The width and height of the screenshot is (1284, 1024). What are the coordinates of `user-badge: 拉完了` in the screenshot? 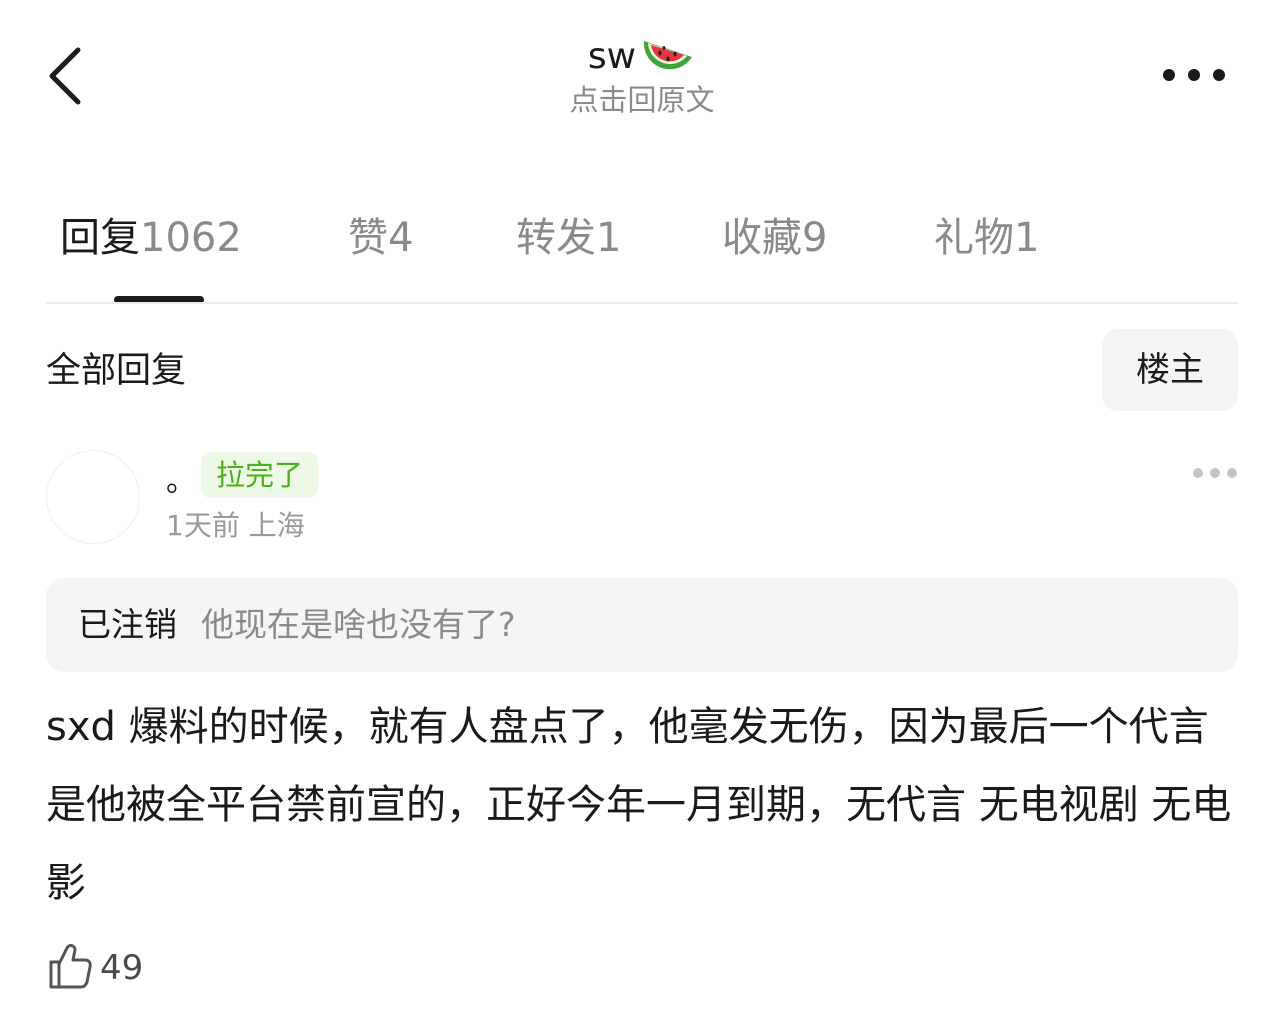 It's located at (259, 475).